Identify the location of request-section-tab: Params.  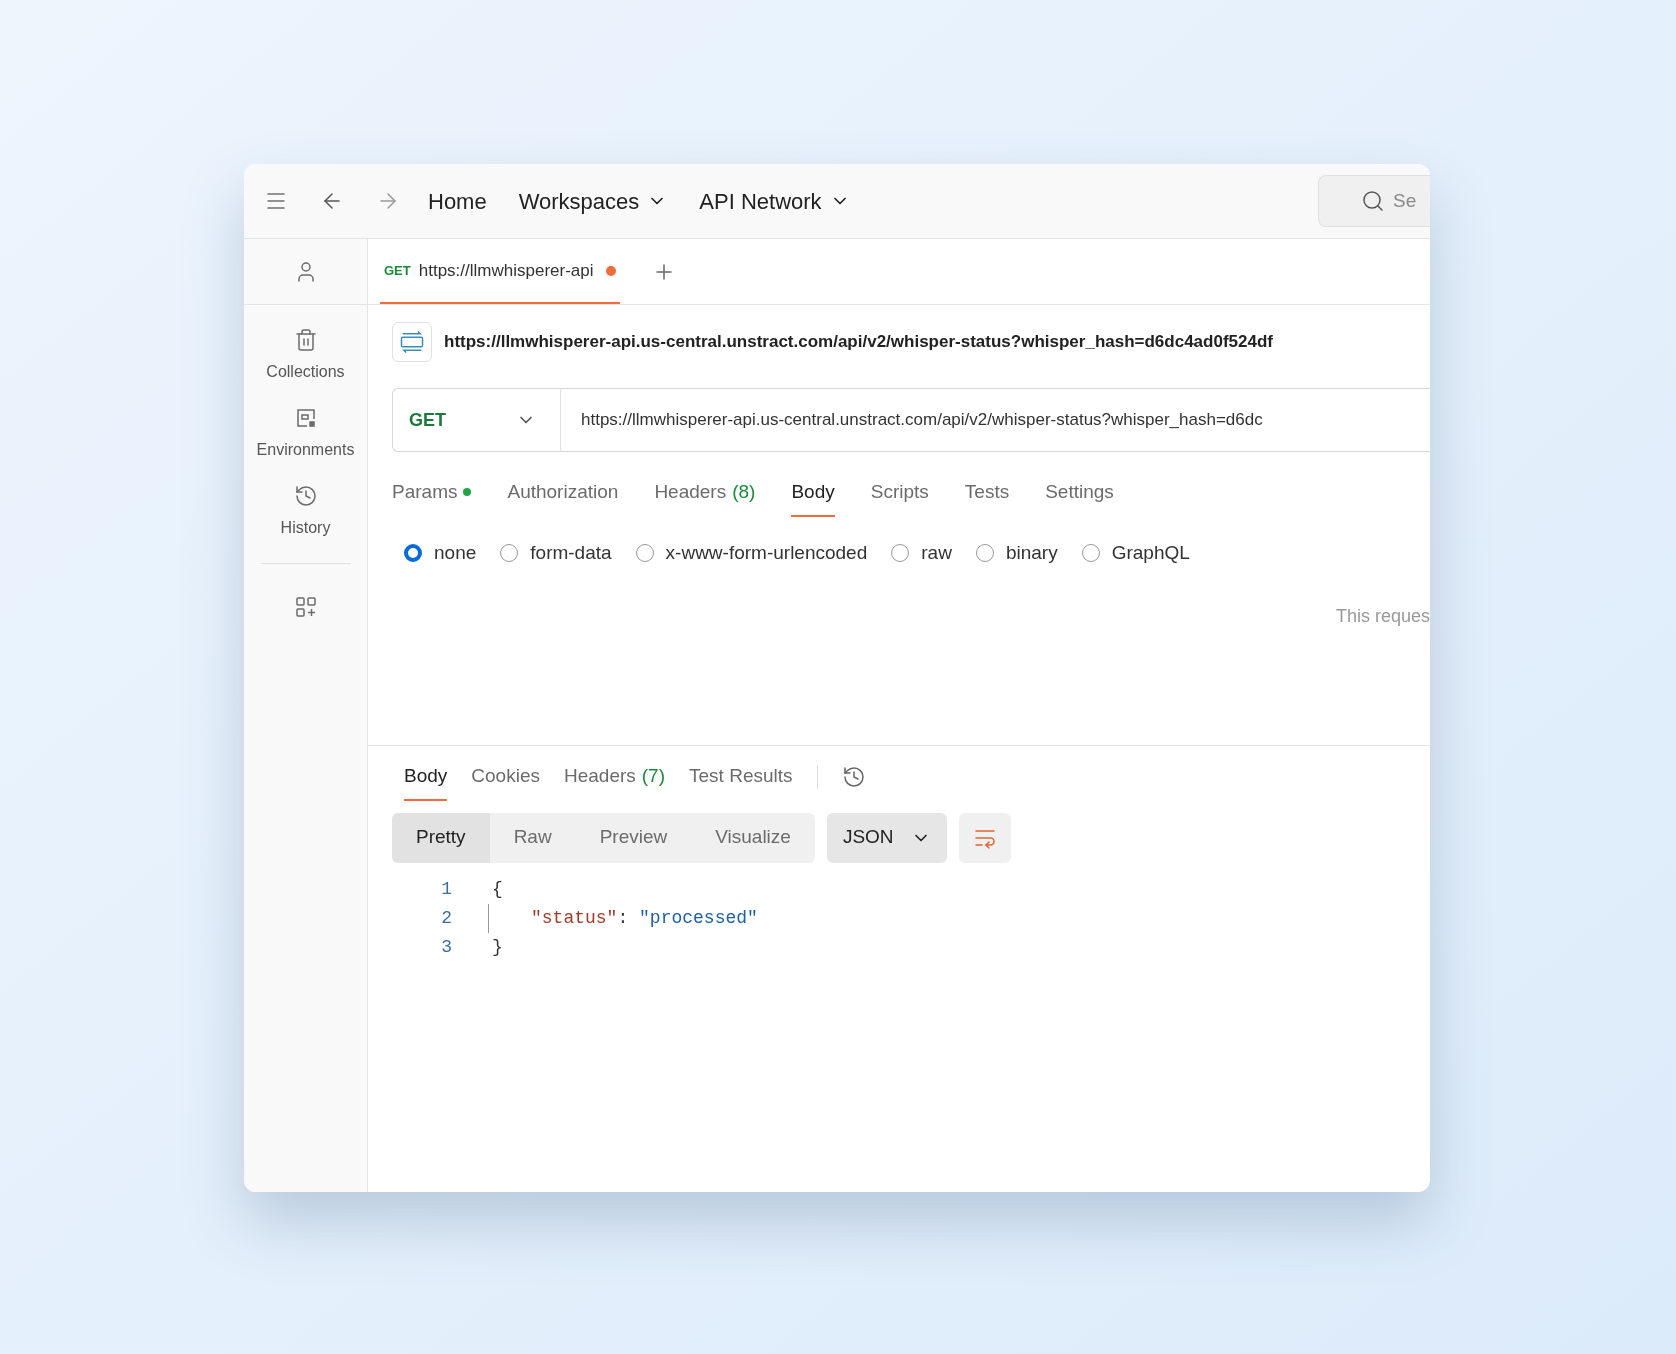
(432, 497).